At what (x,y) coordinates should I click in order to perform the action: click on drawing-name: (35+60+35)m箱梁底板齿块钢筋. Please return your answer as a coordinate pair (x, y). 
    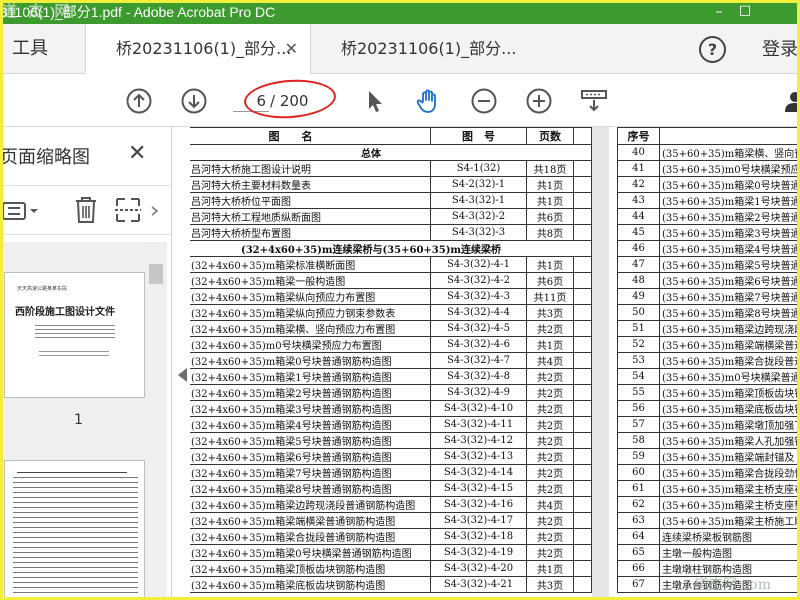
    Looking at the image, I should click on (729, 408).